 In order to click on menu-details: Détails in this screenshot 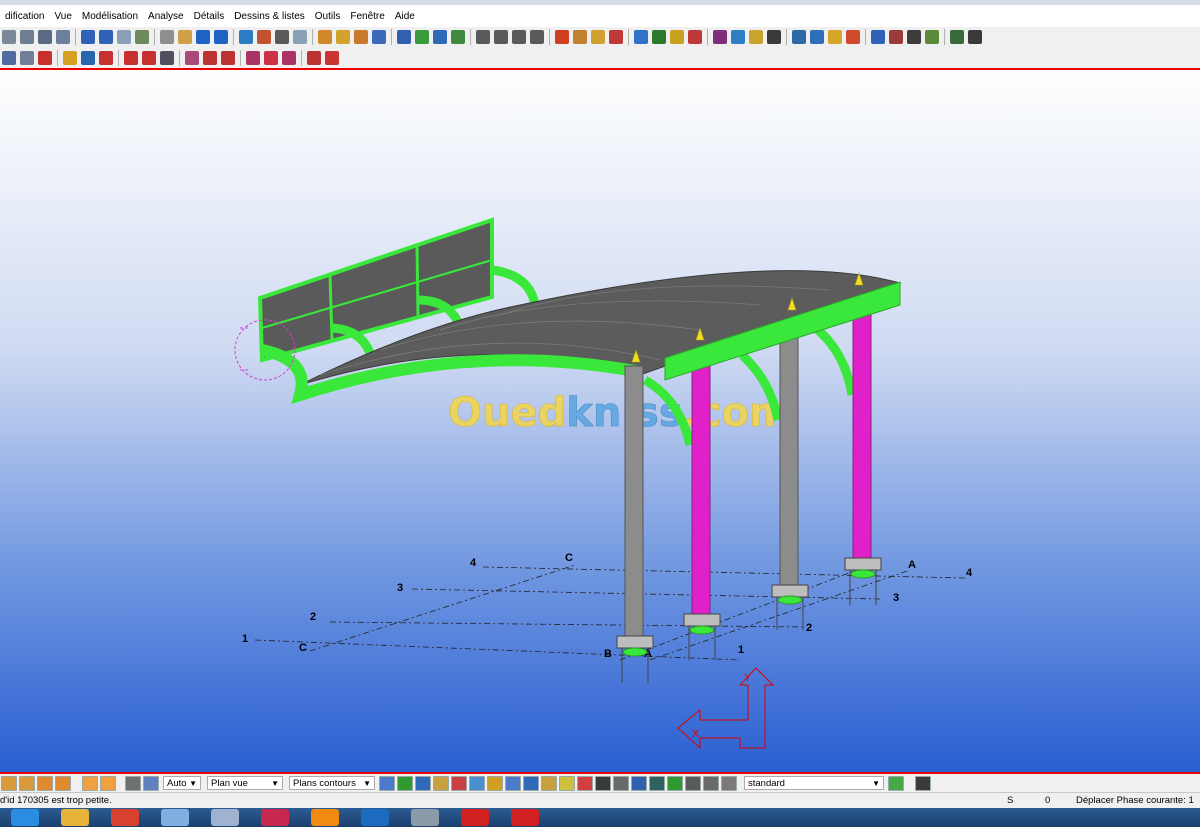, I will do `click(209, 16)`.